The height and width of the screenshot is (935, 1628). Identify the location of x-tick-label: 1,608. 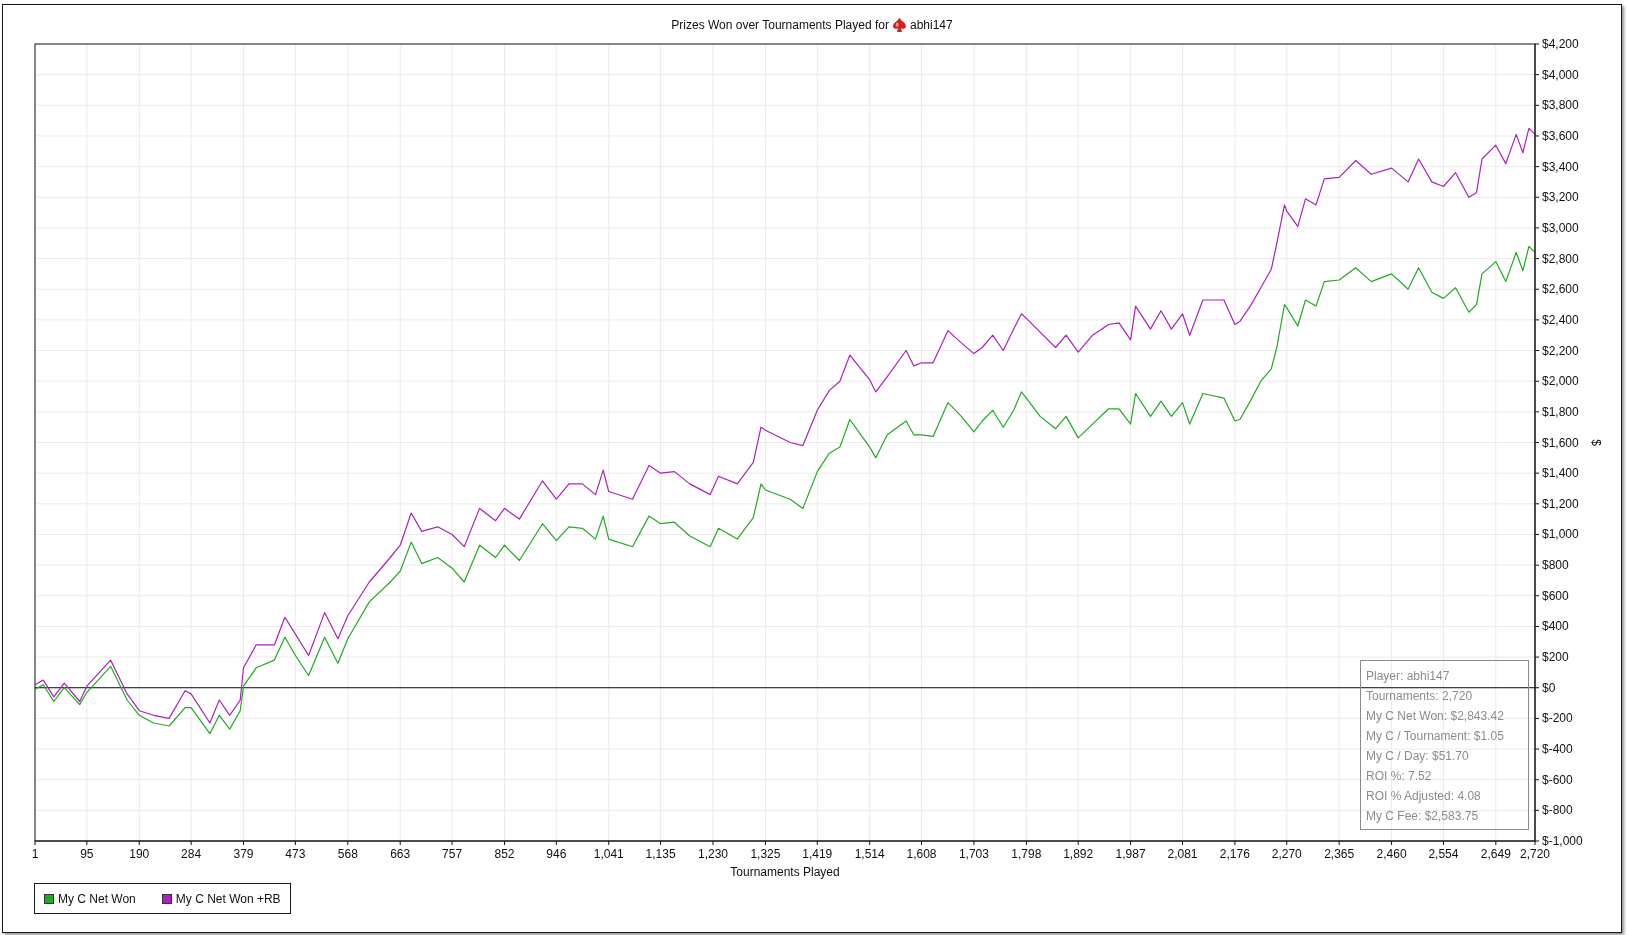
(921, 854).